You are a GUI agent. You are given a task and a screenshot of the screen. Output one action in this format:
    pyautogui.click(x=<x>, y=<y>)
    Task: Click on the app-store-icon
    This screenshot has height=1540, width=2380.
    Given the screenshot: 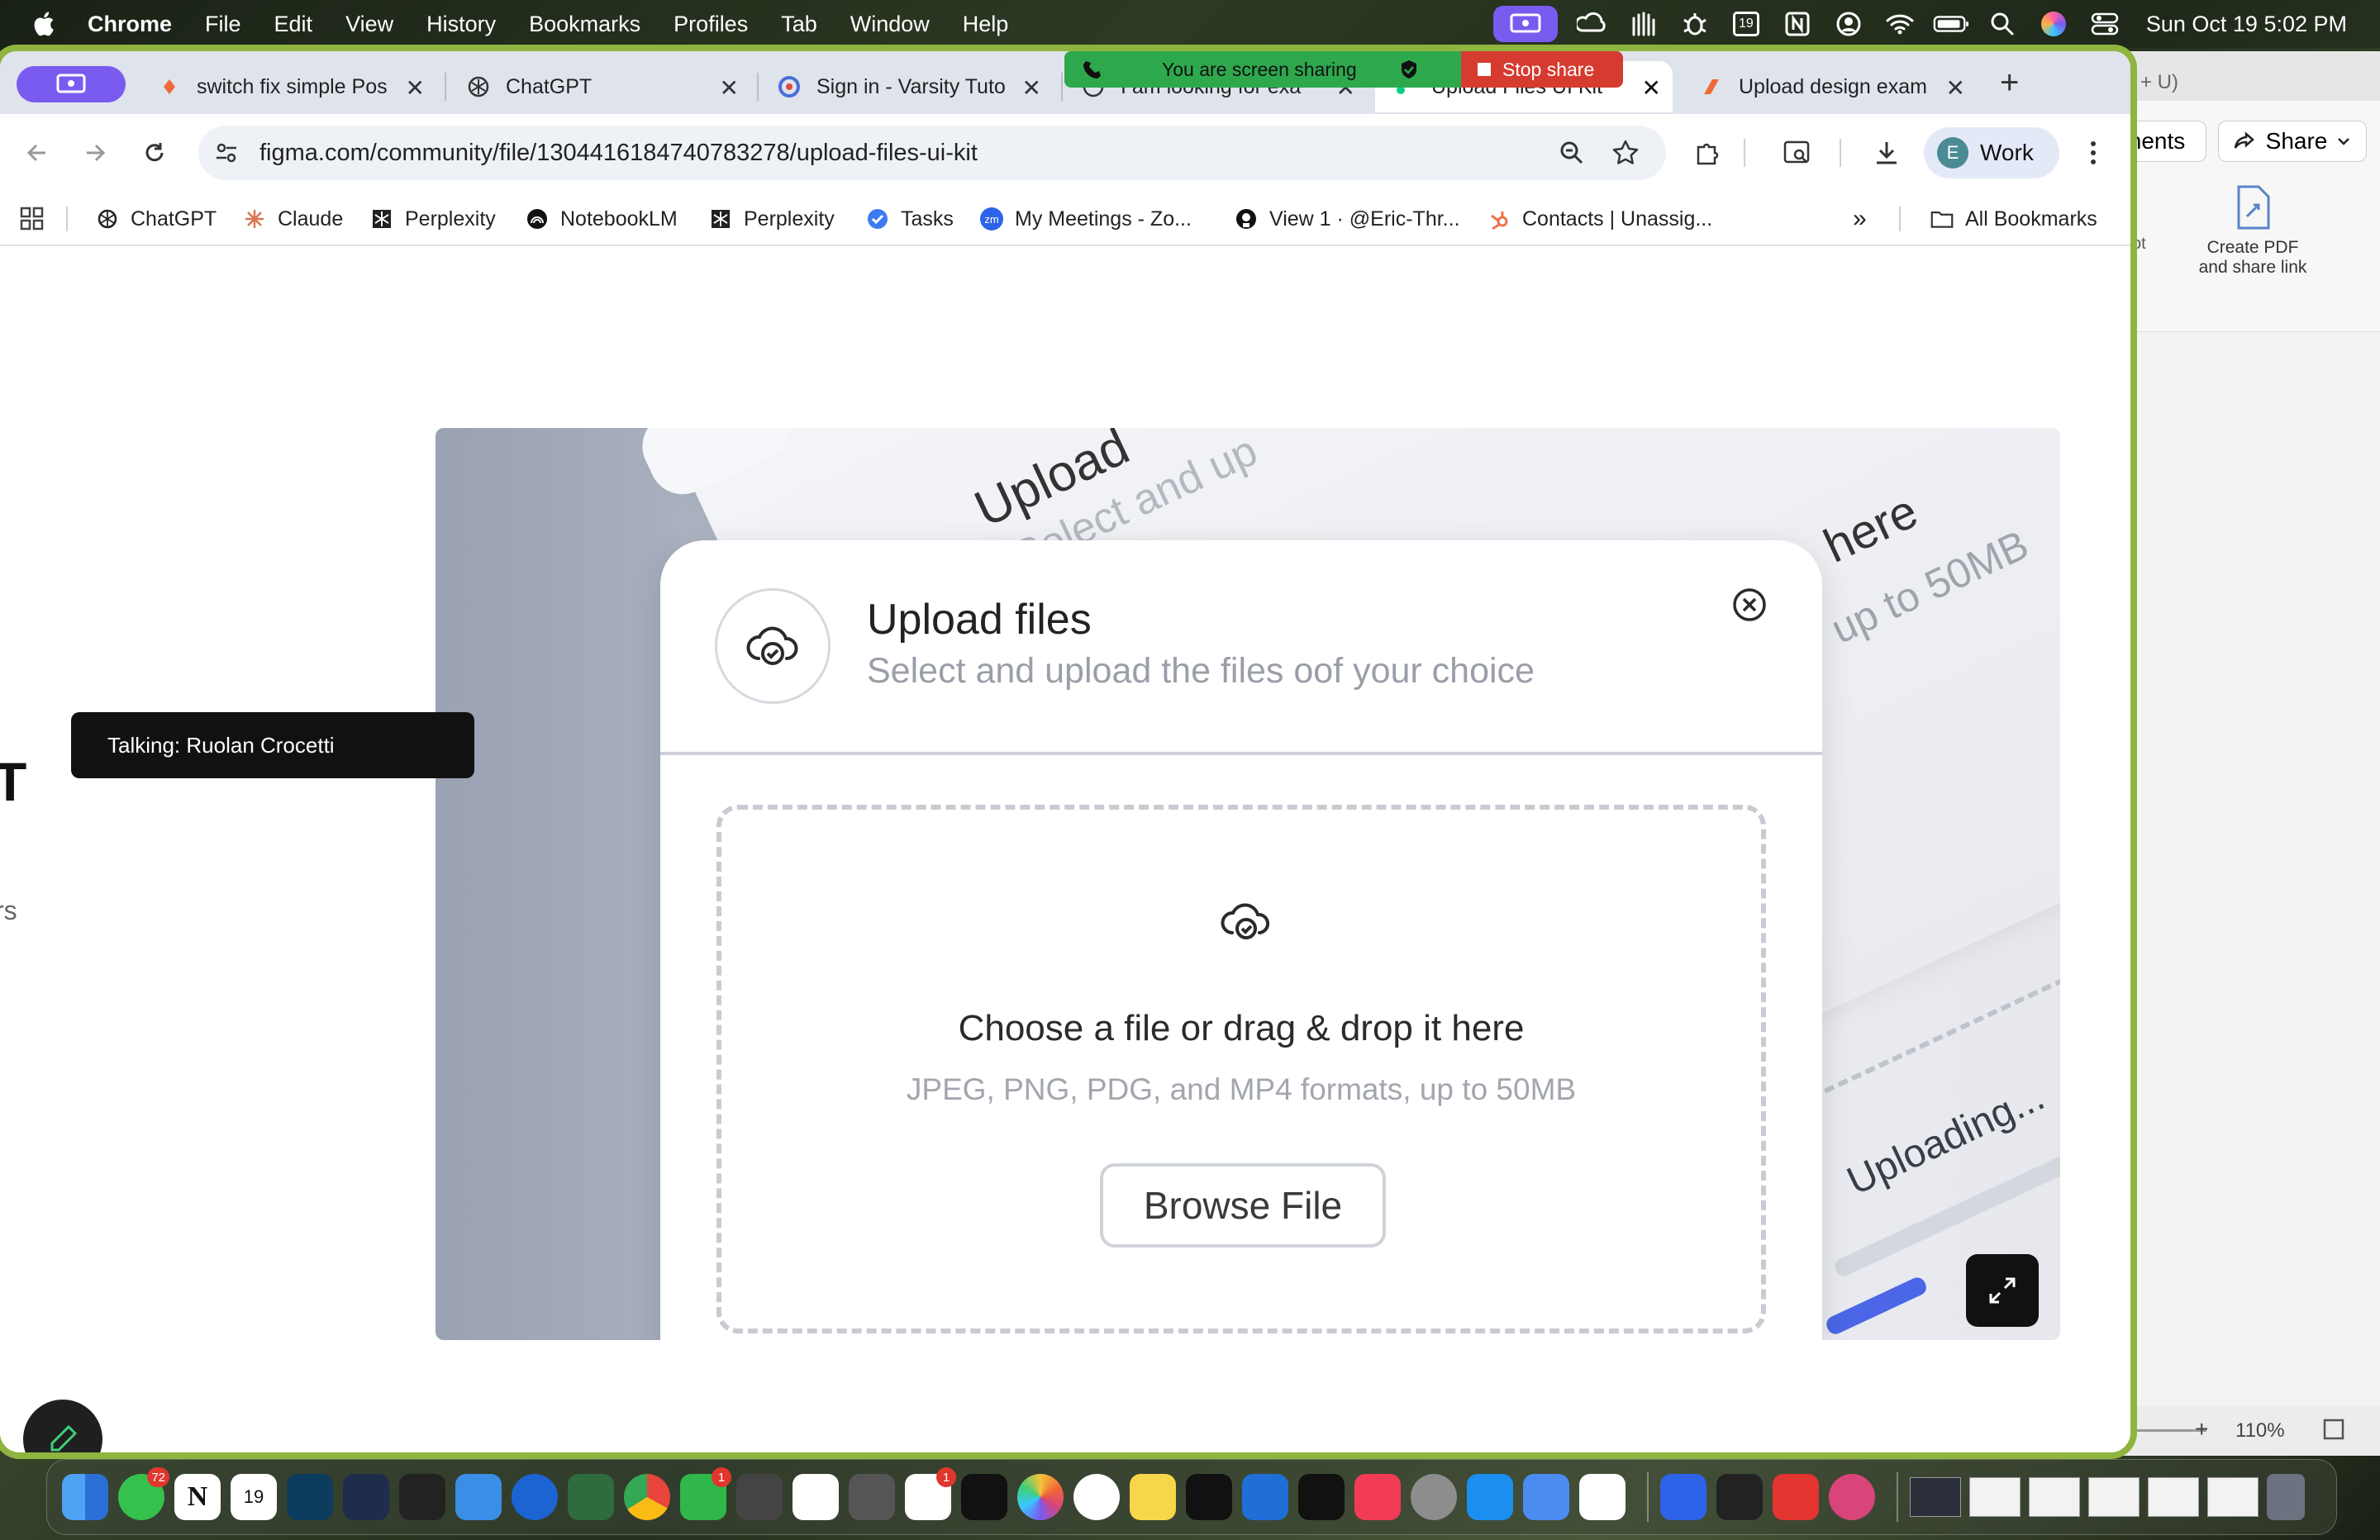 What is the action you would take?
    pyautogui.click(x=1490, y=1497)
    